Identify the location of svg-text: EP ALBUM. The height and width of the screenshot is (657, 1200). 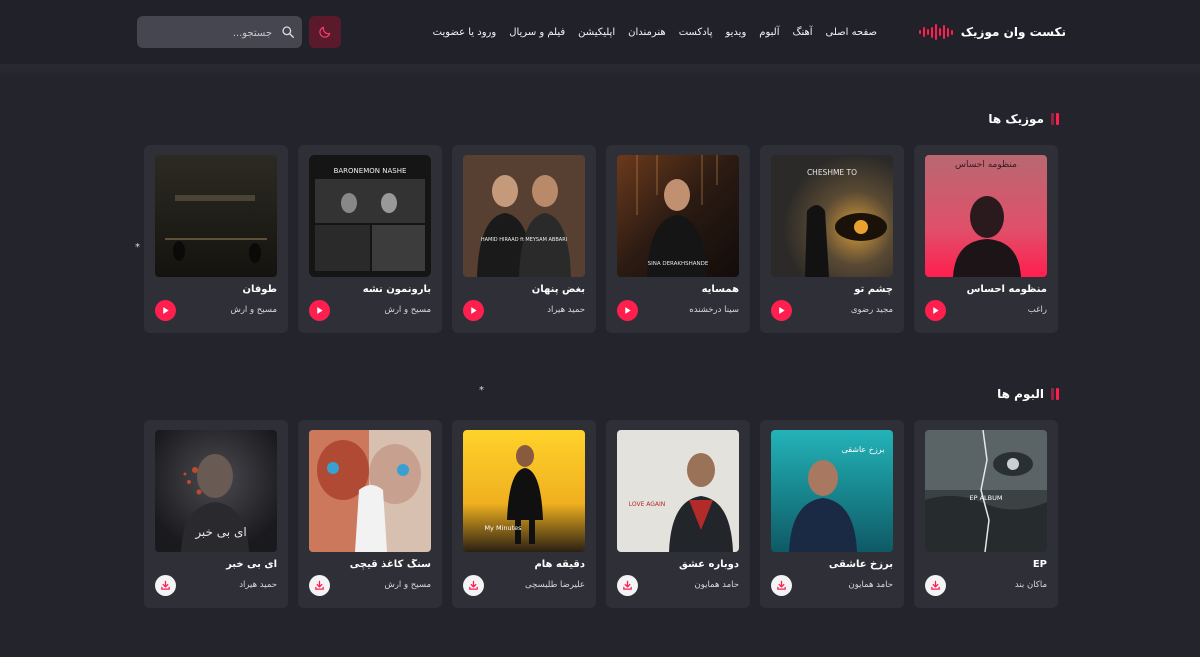
(986, 498).